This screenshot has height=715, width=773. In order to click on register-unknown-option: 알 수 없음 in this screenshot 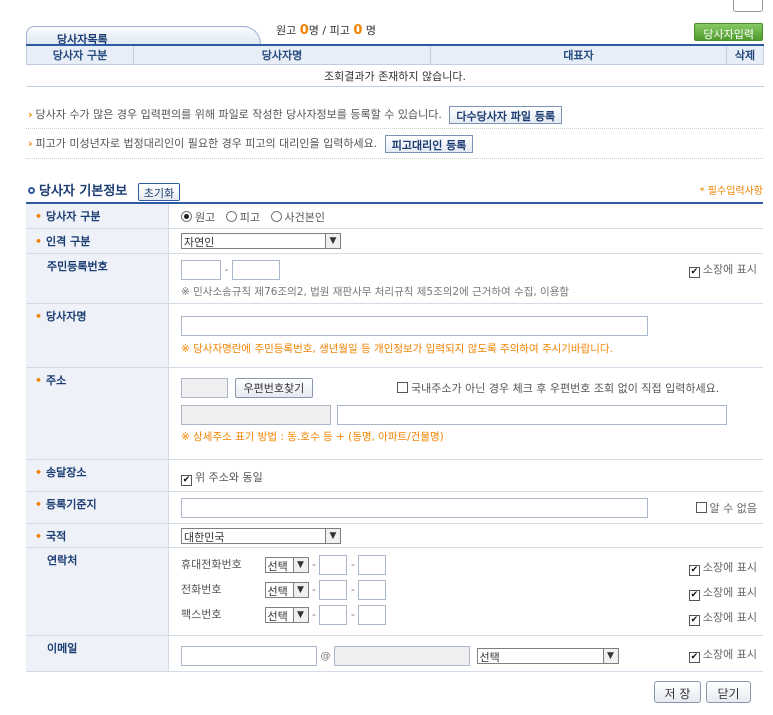, I will do `click(726, 508)`.